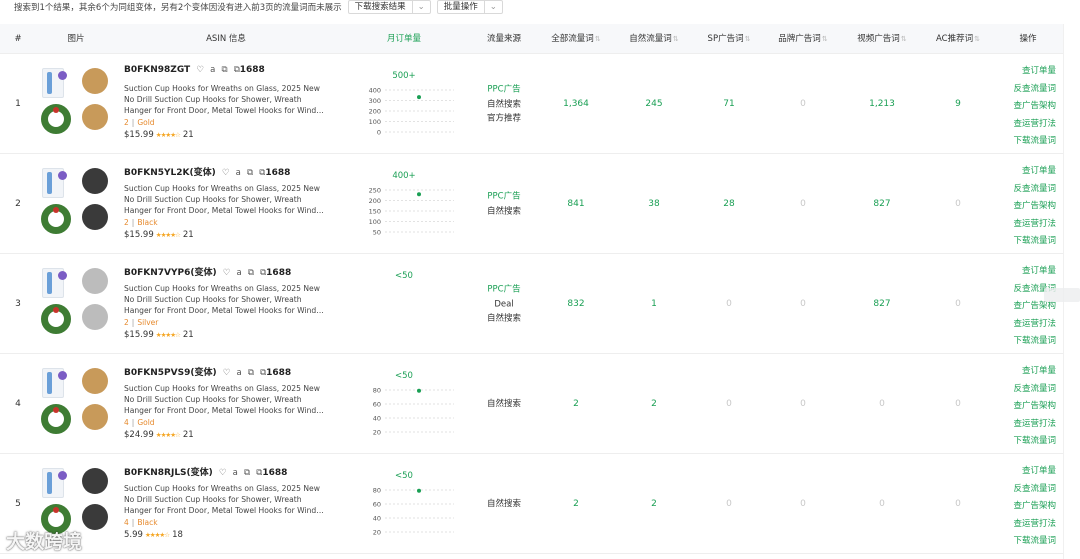 This screenshot has height=559, width=1080. I want to click on all-keywords-count: 1,364, so click(576, 104).